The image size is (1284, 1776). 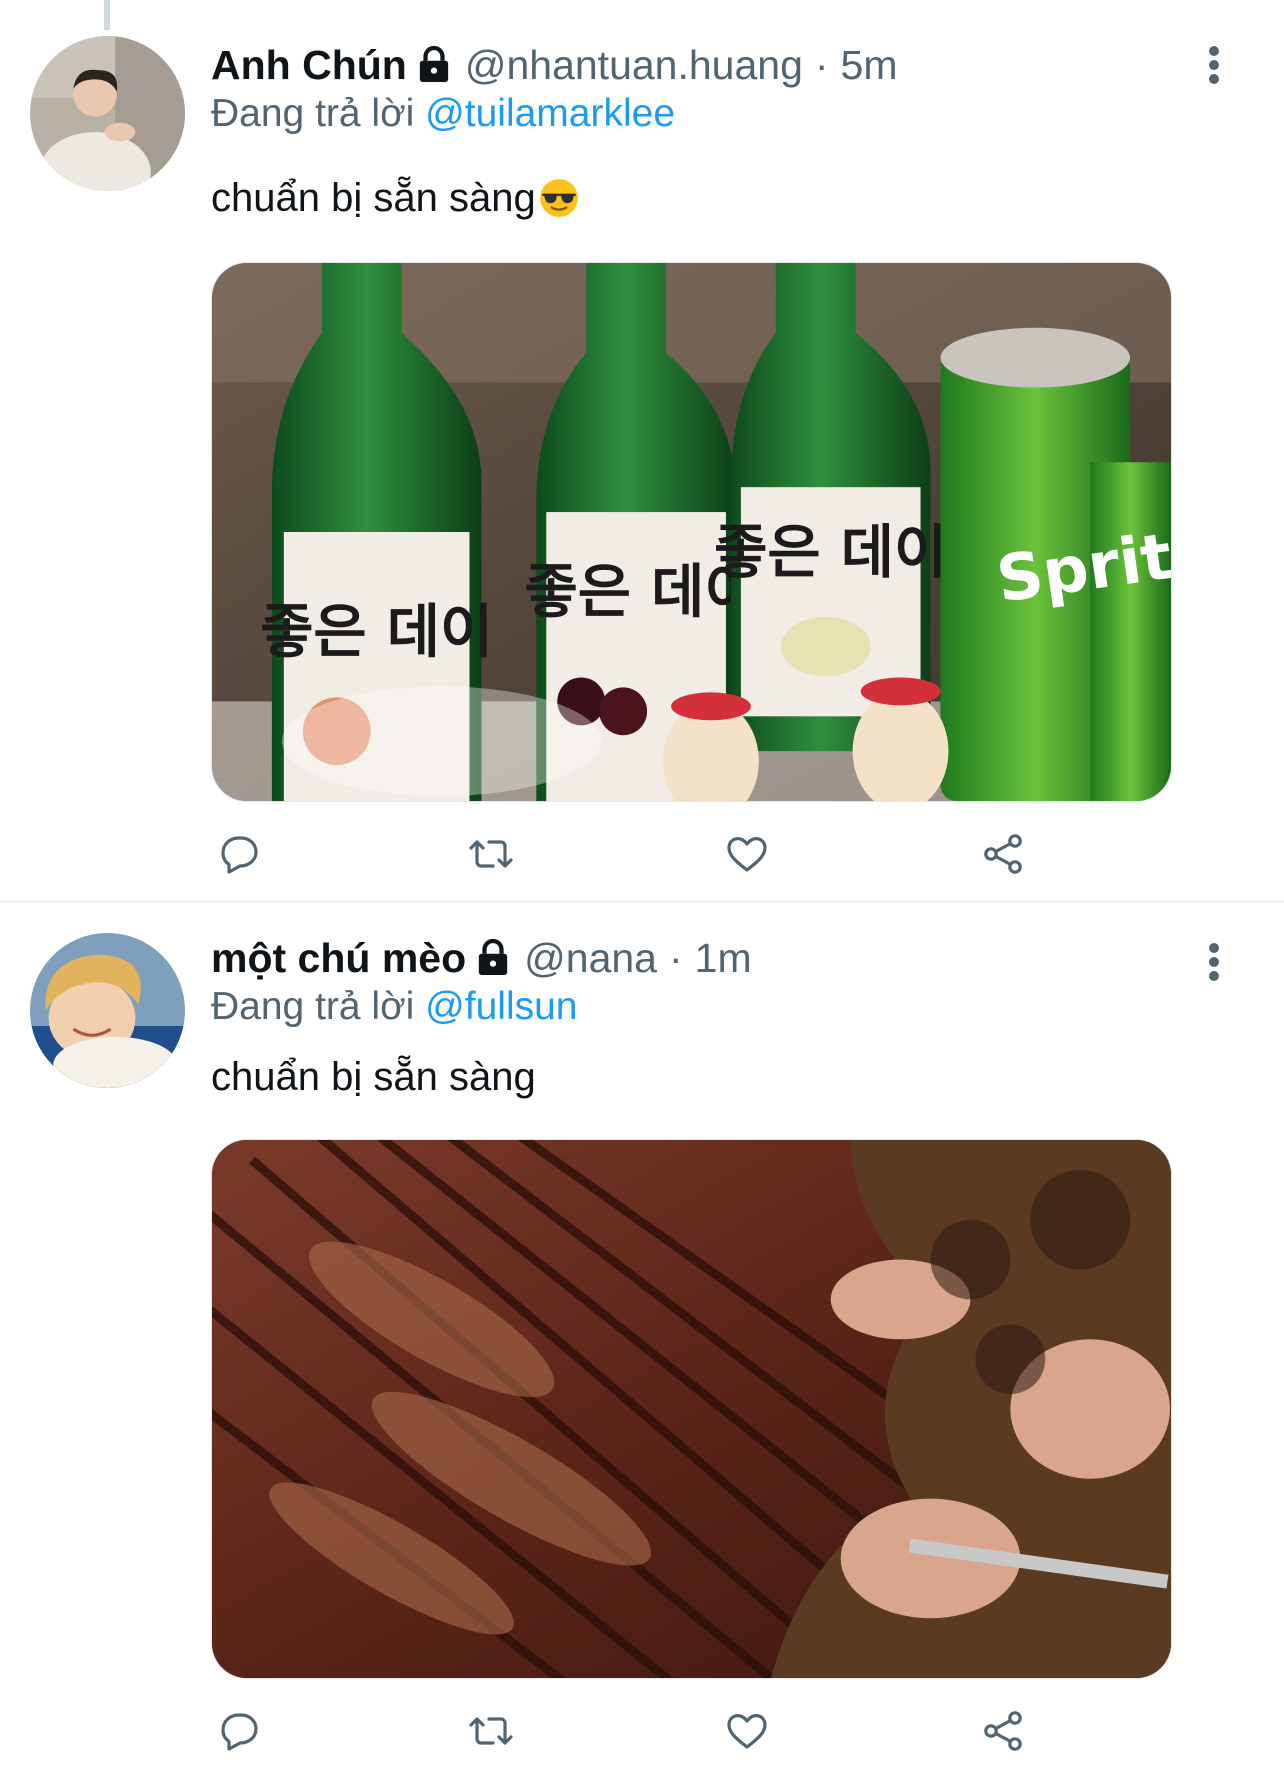 I want to click on replying-to-handle: @tuilamarklee, so click(x=550, y=113).